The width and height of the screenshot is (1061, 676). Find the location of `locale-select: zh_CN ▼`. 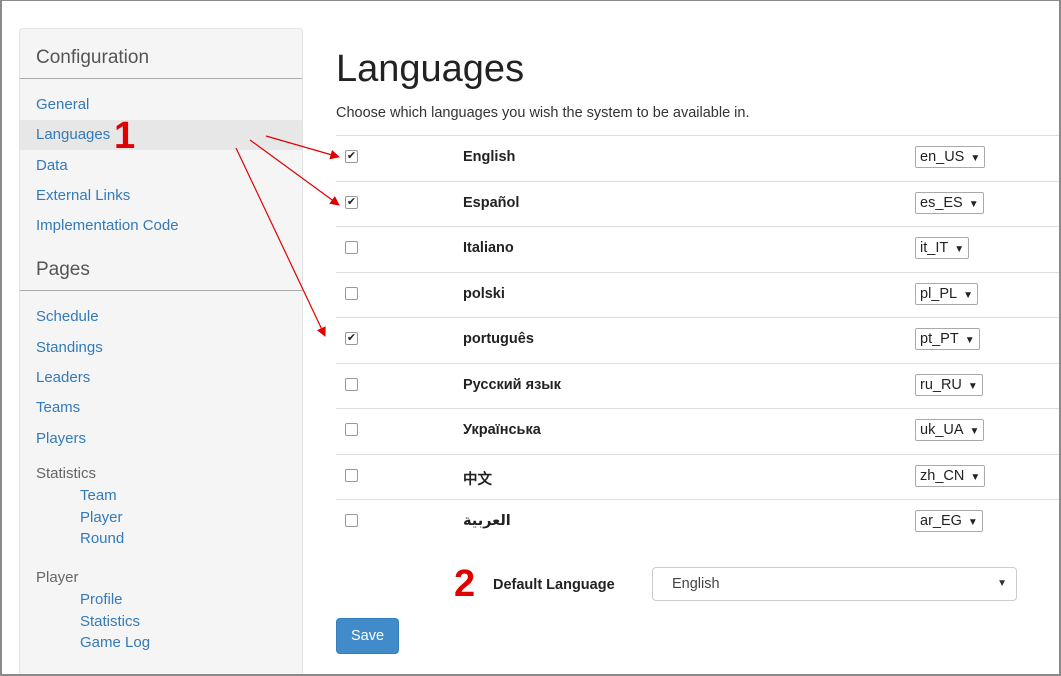

locale-select: zh_CN ▼ is located at coordinates (950, 475).